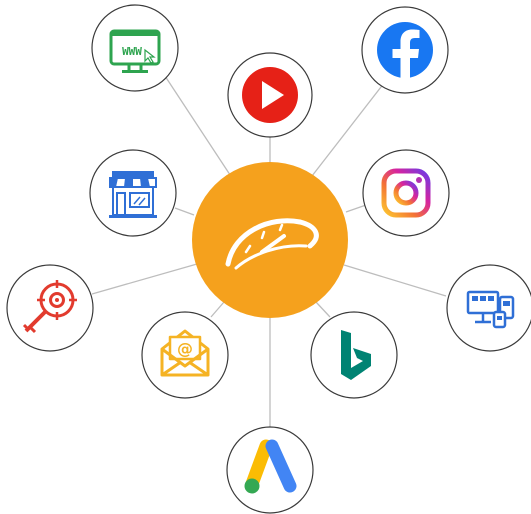 The height and width of the screenshot is (514, 531). What do you see at coordinates (323, 309) in the screenshot?
I see `connector-bing` at bounding box center [323, 309].